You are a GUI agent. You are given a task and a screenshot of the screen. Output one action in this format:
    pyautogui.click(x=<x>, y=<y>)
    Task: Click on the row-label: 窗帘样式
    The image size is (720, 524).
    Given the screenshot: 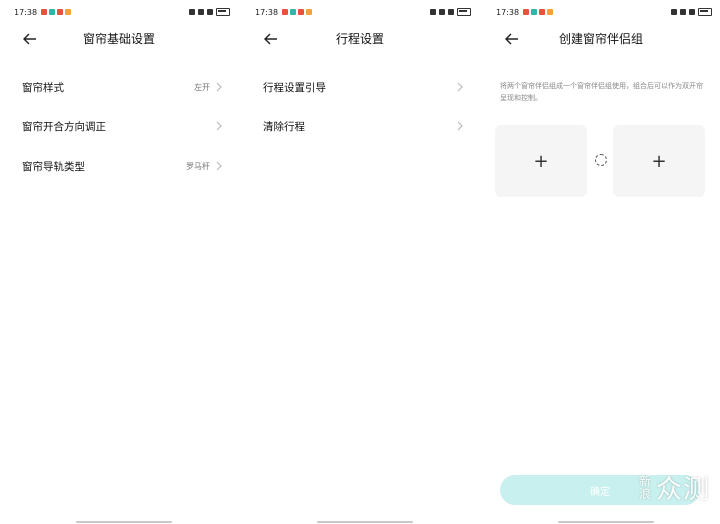 What is the action you would take?
    pyautogui.click(x=43, y=87)
    